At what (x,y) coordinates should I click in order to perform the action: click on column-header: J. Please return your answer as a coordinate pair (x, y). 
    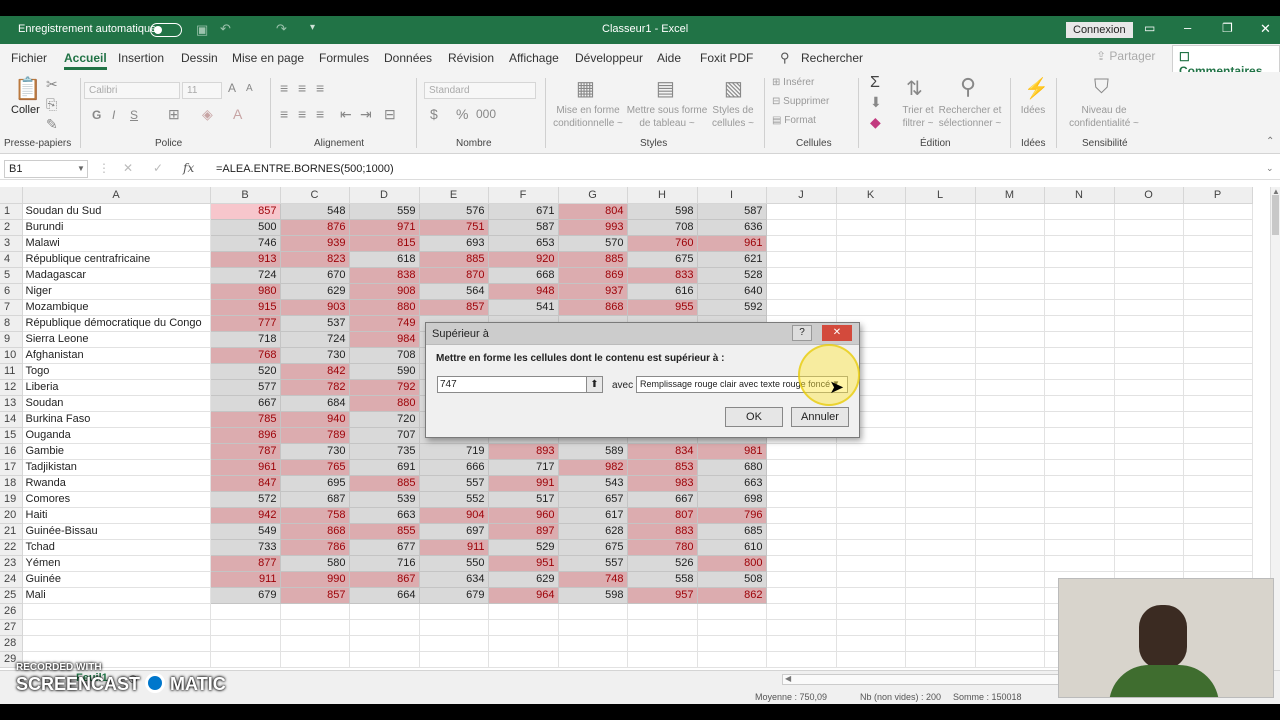
    Looking at the image, I should click on (801, 195).